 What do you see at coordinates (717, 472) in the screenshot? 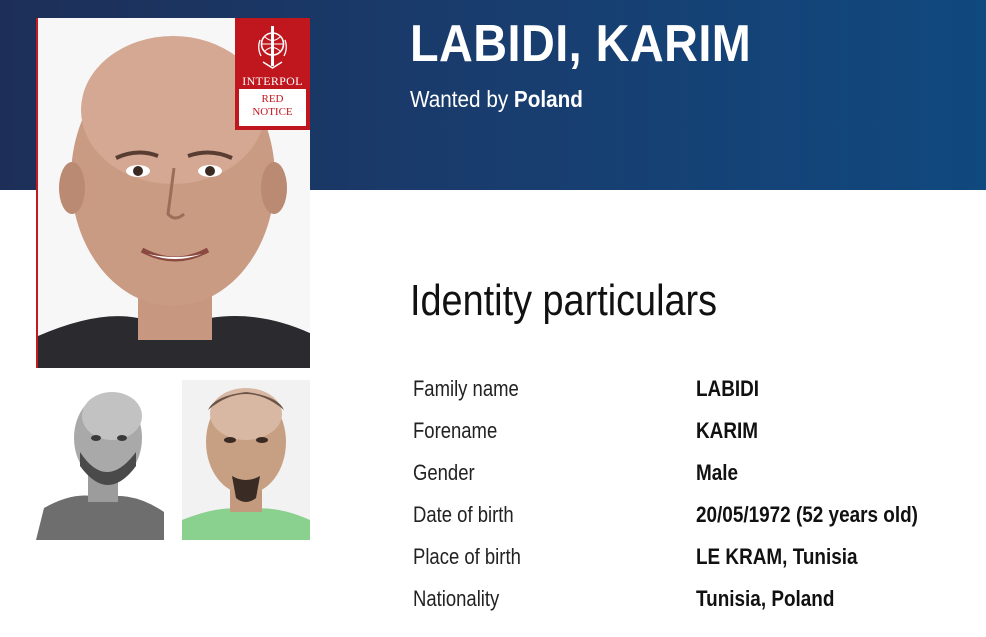
I see `particular-value: Male` at bounding box center [717, 472].